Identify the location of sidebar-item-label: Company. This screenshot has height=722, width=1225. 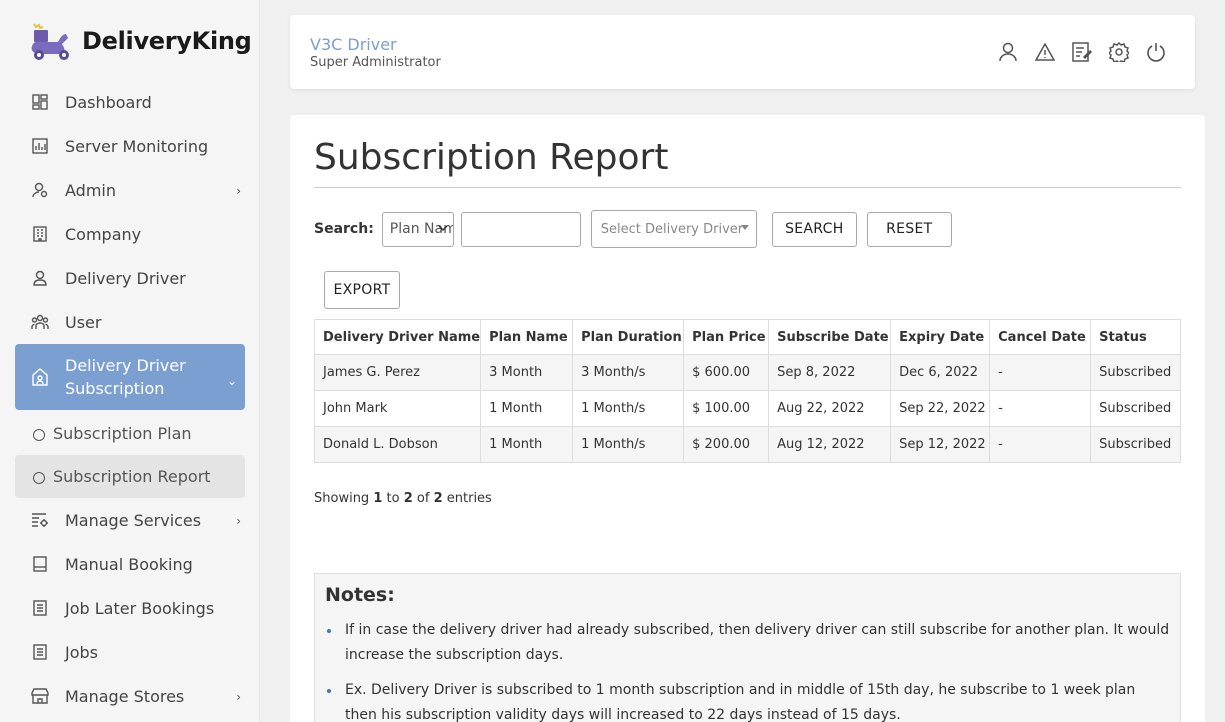
(103, 234).